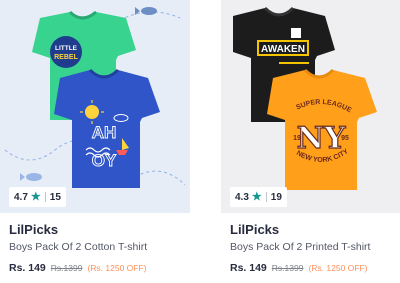 The width and height of the screenshot is (400, 283). What do you see at coordinates (276, 197) in the screenshot?
I see `rating-count: 19` at bounding box center [276, 197].